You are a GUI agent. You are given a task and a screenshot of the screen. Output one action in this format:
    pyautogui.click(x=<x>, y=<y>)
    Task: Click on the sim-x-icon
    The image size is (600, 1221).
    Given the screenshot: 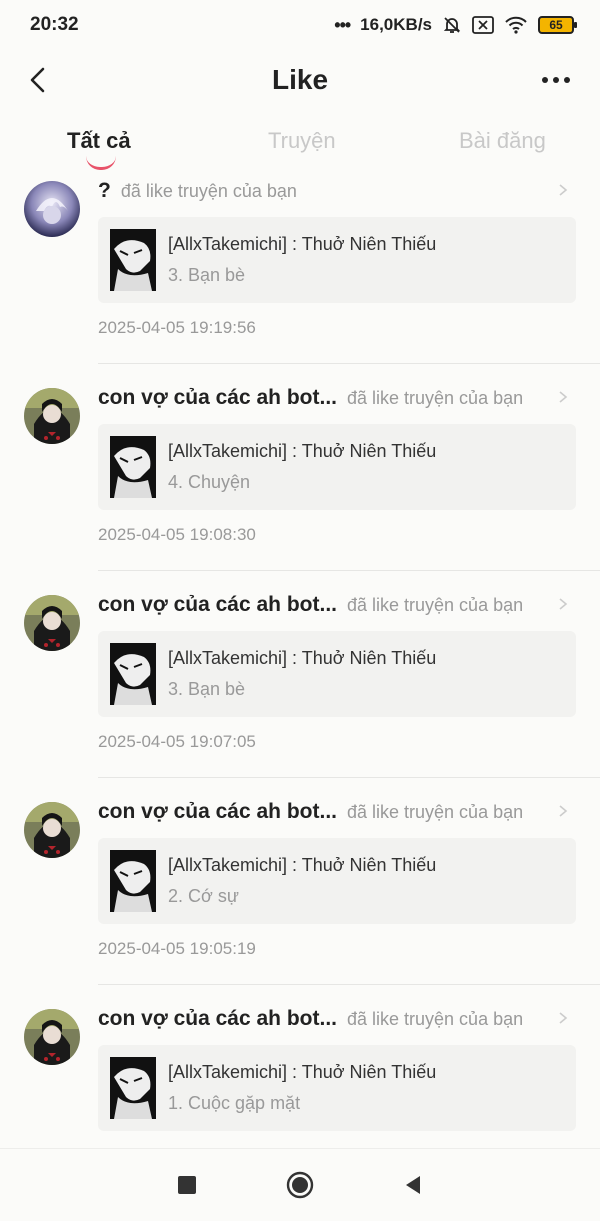 What is the action you would take?
    pyautogui.click(x=483, y=25)
    